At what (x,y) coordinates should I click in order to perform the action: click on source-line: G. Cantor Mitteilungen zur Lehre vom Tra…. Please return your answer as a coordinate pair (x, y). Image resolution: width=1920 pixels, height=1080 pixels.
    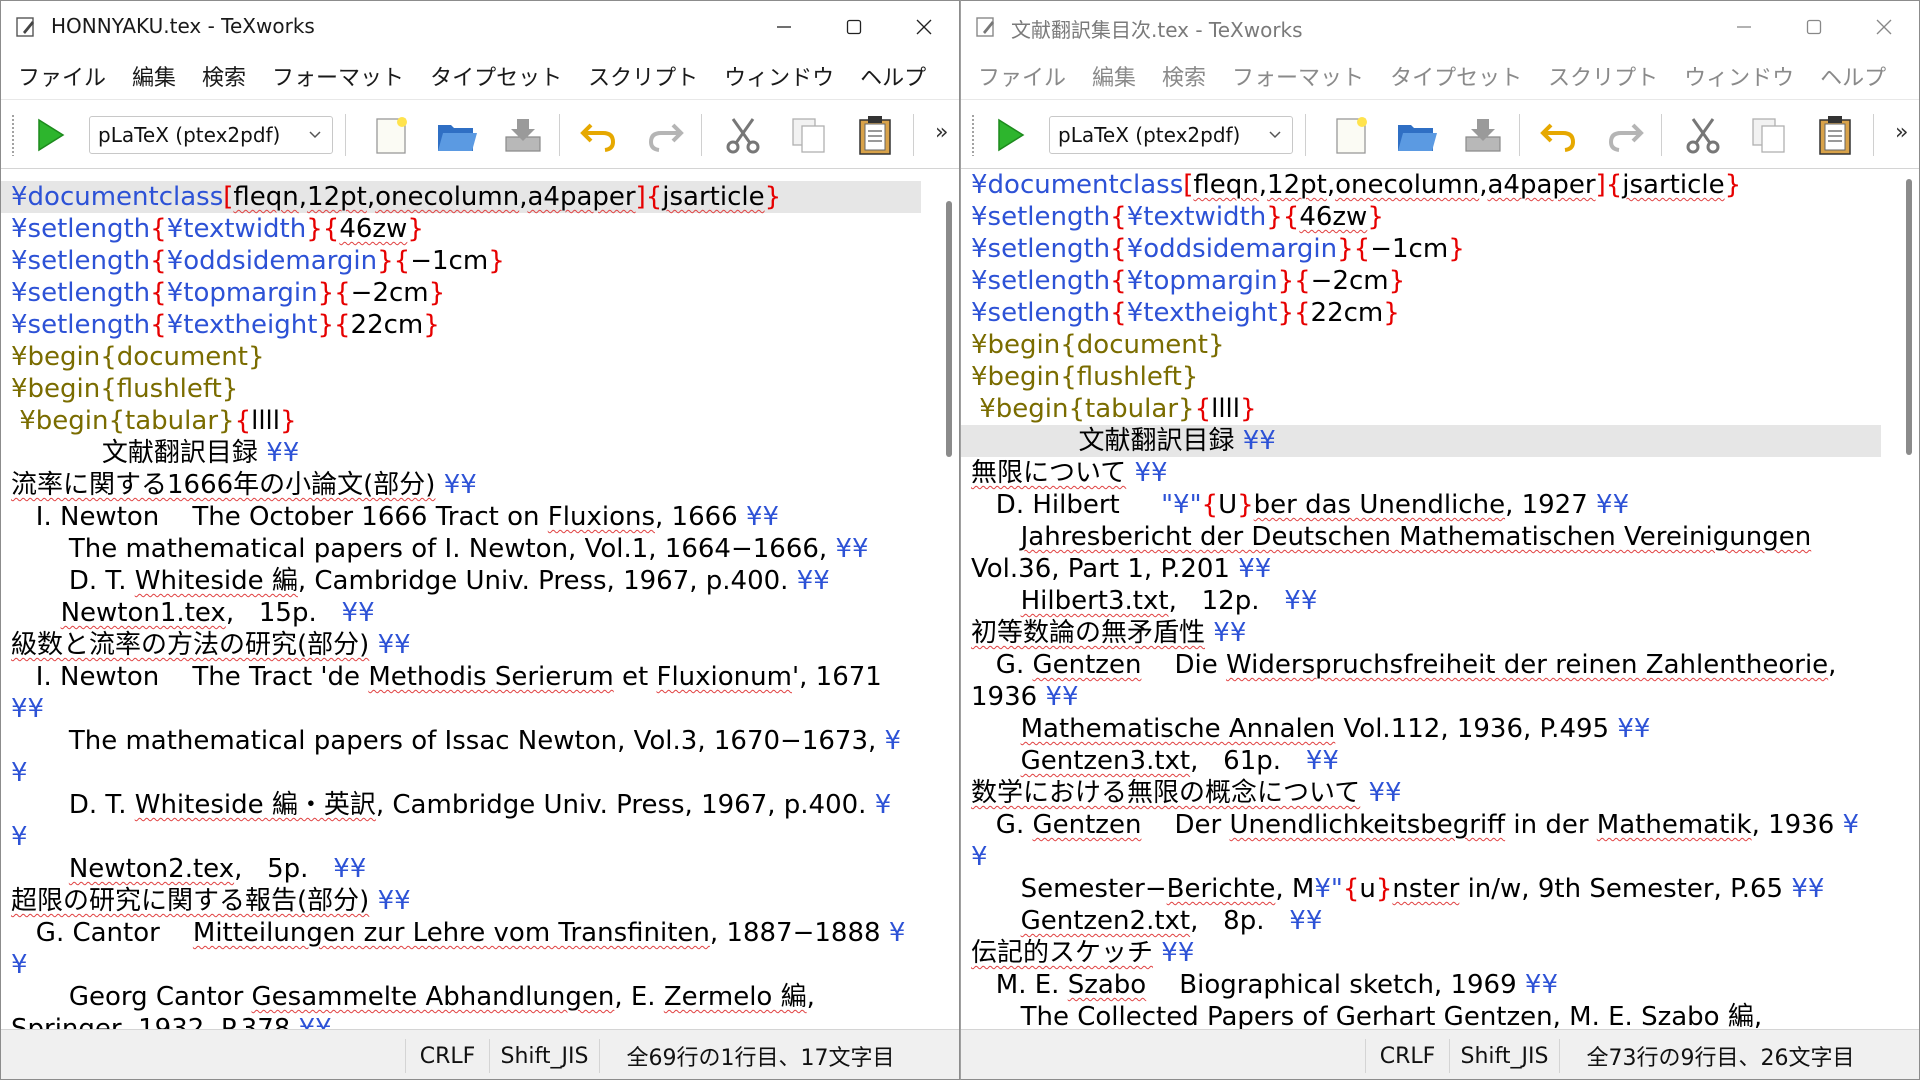
    Looking at the image, I should click on (458, 933).